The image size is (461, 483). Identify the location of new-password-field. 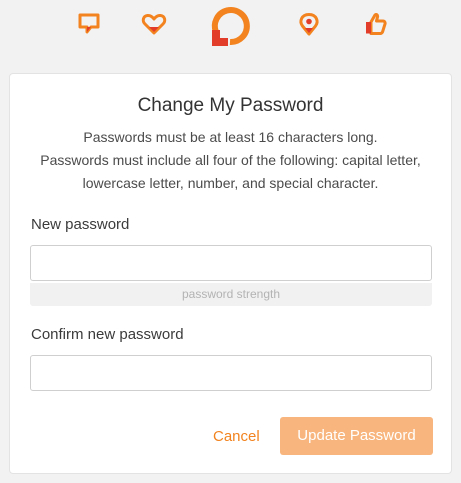
(231, 263).